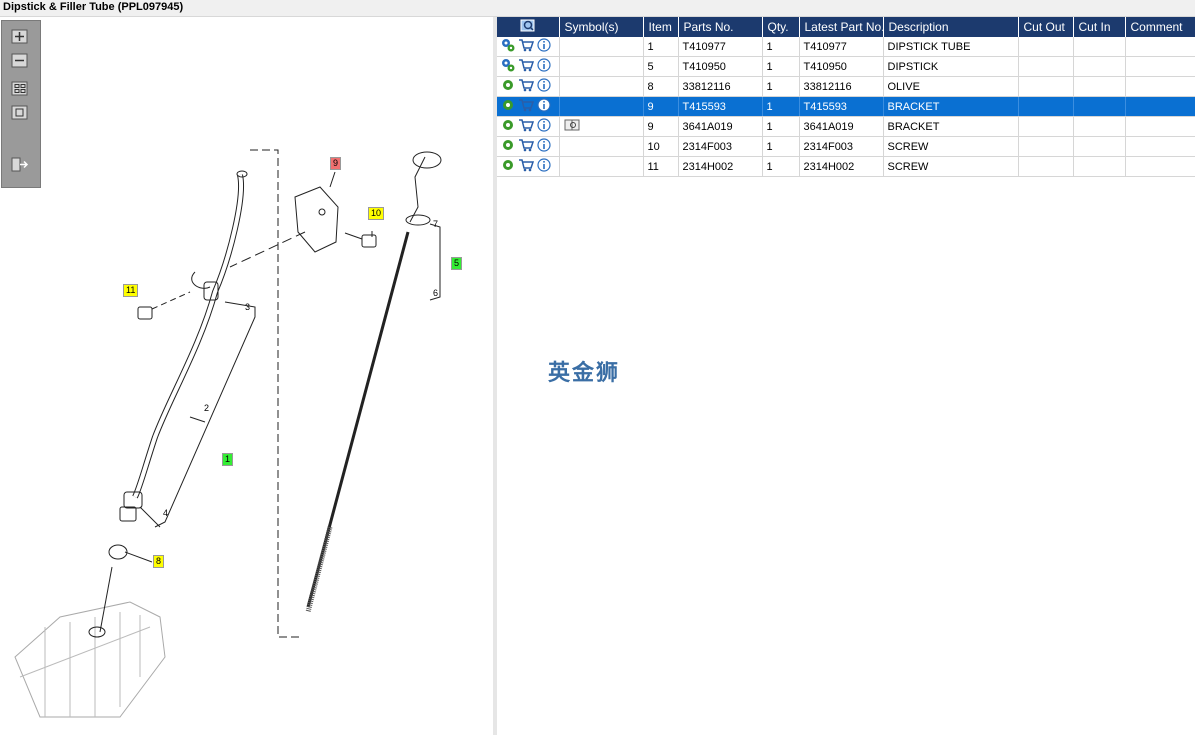  What do you see at coordinates (661, 86) in the screenshot?
I see `cell-item: 8` at bounding box center [661, 86].